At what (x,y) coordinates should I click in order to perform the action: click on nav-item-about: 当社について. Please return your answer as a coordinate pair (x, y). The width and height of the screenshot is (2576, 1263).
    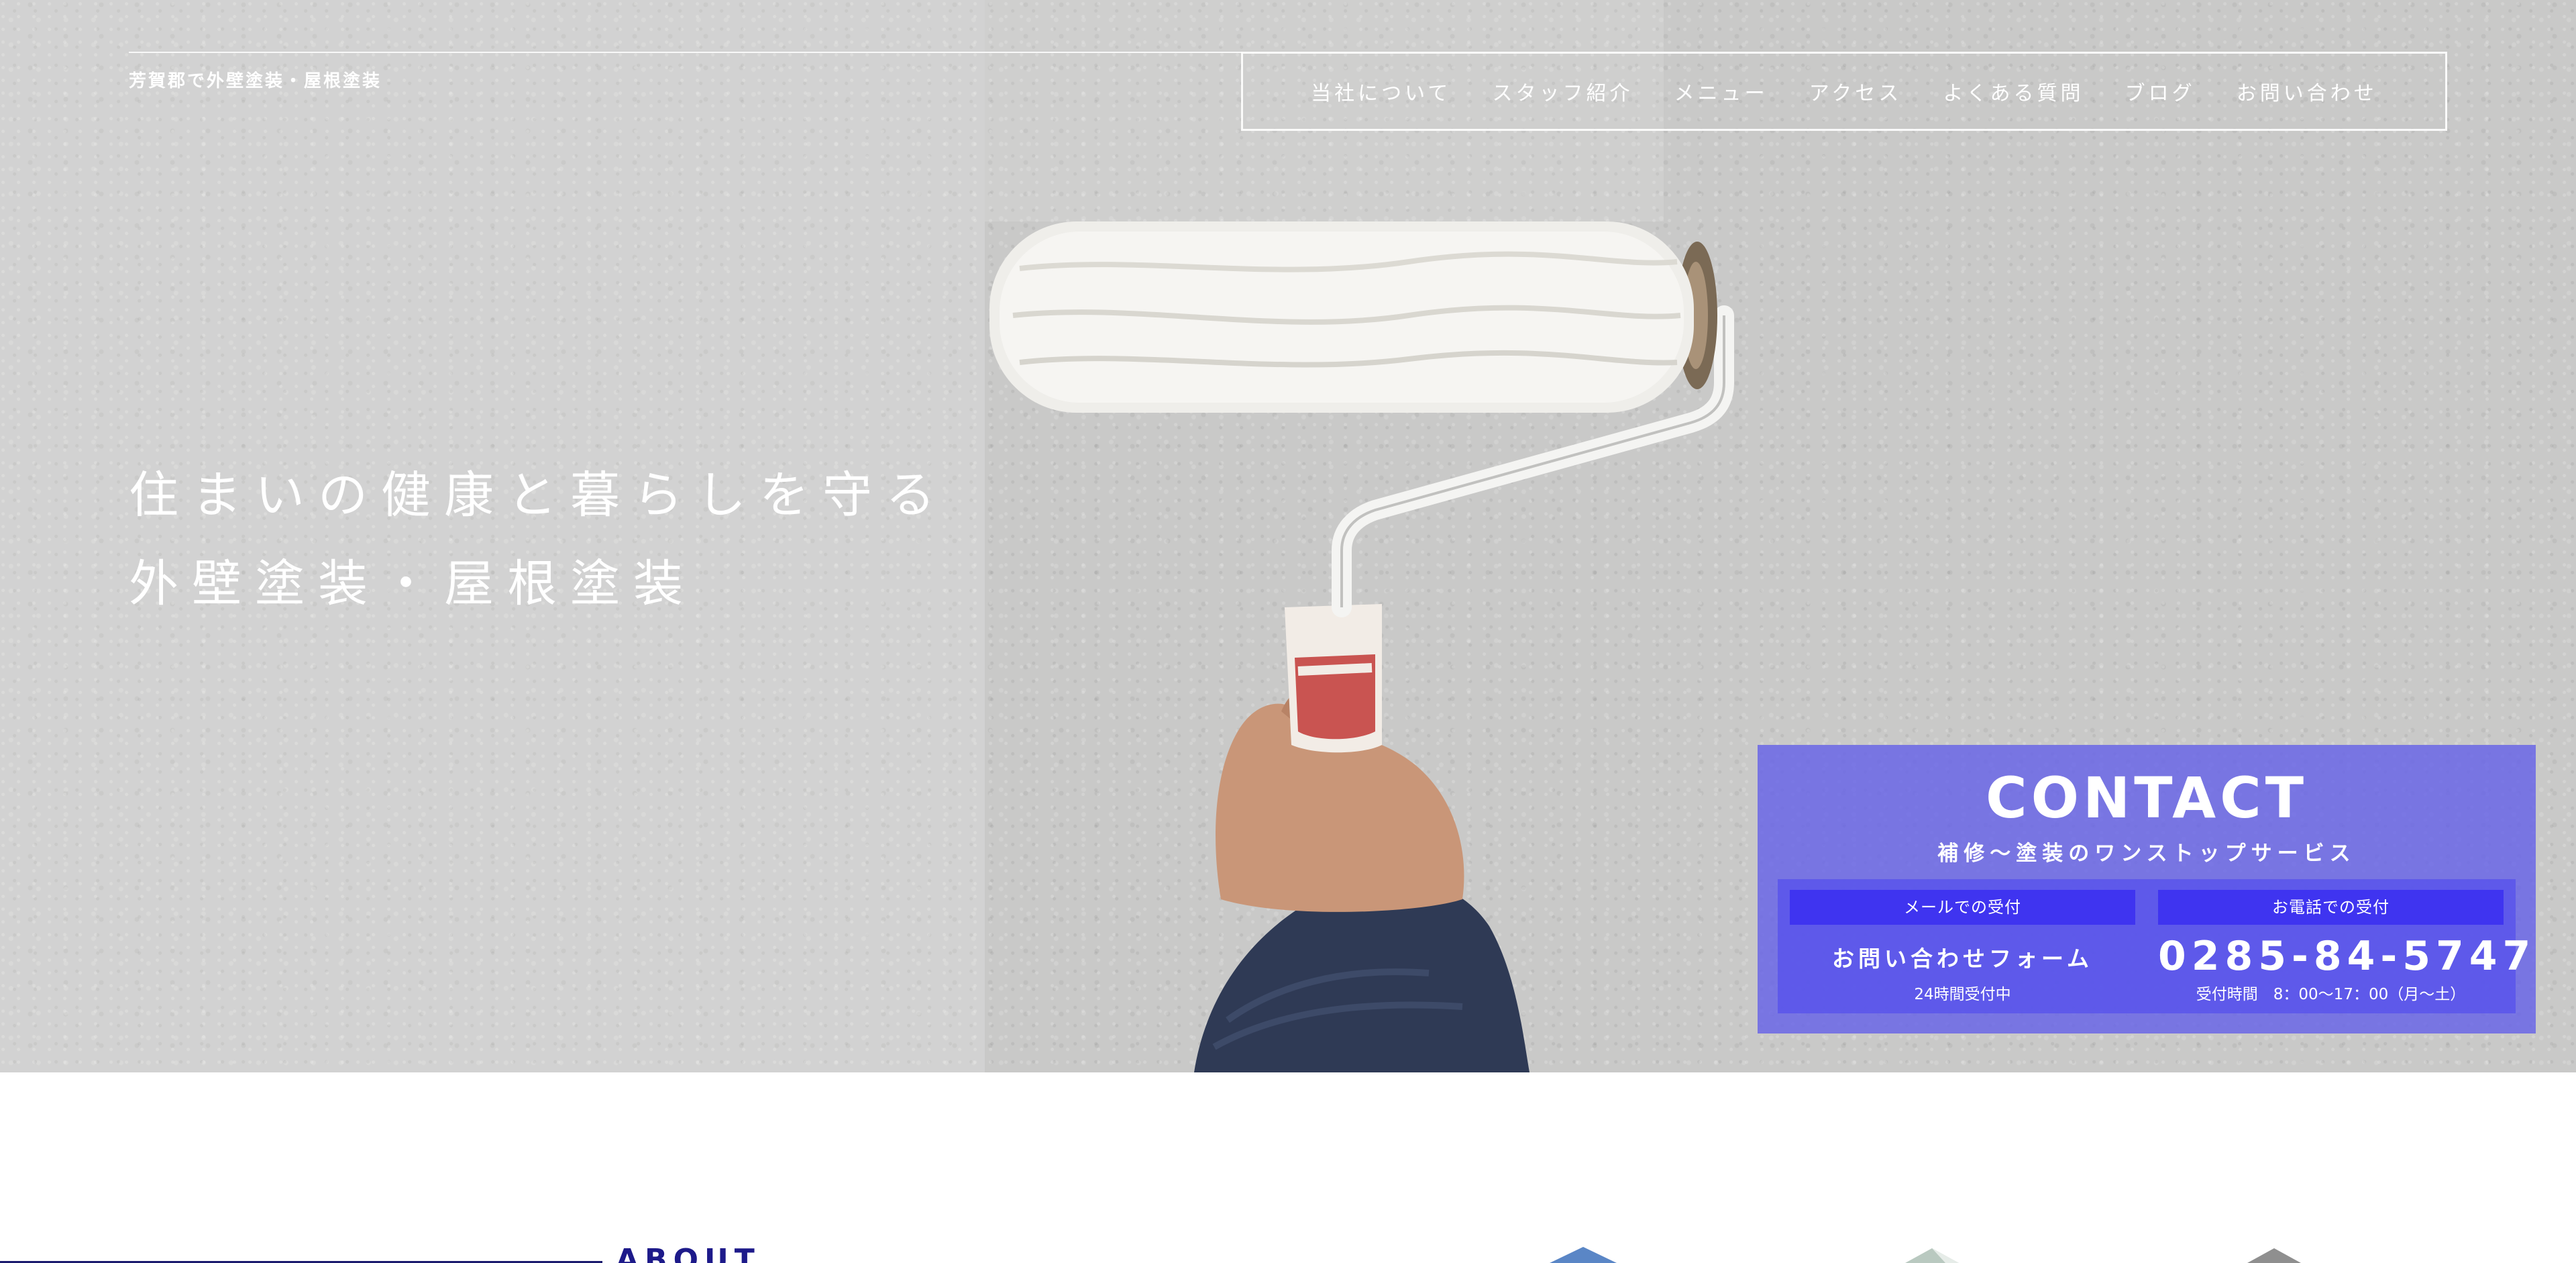
    Looking at the image, I should click on (1381, 92).